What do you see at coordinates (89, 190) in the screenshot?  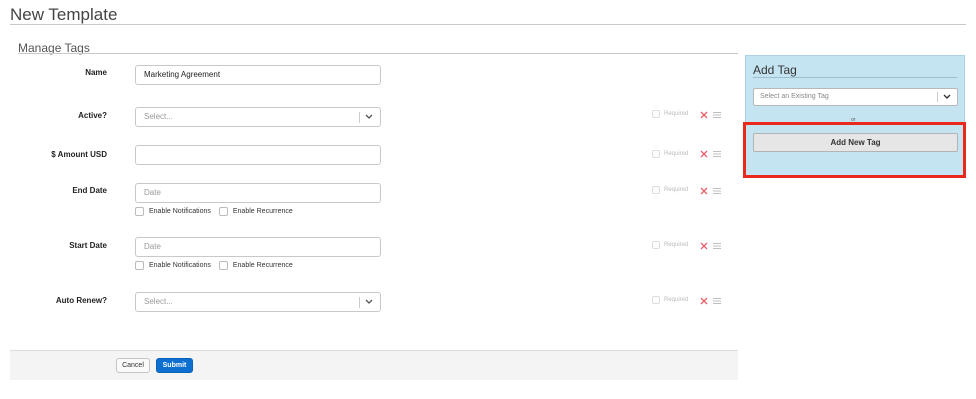 I see `end-date-label: End Date` at bounding box center [89, 190].